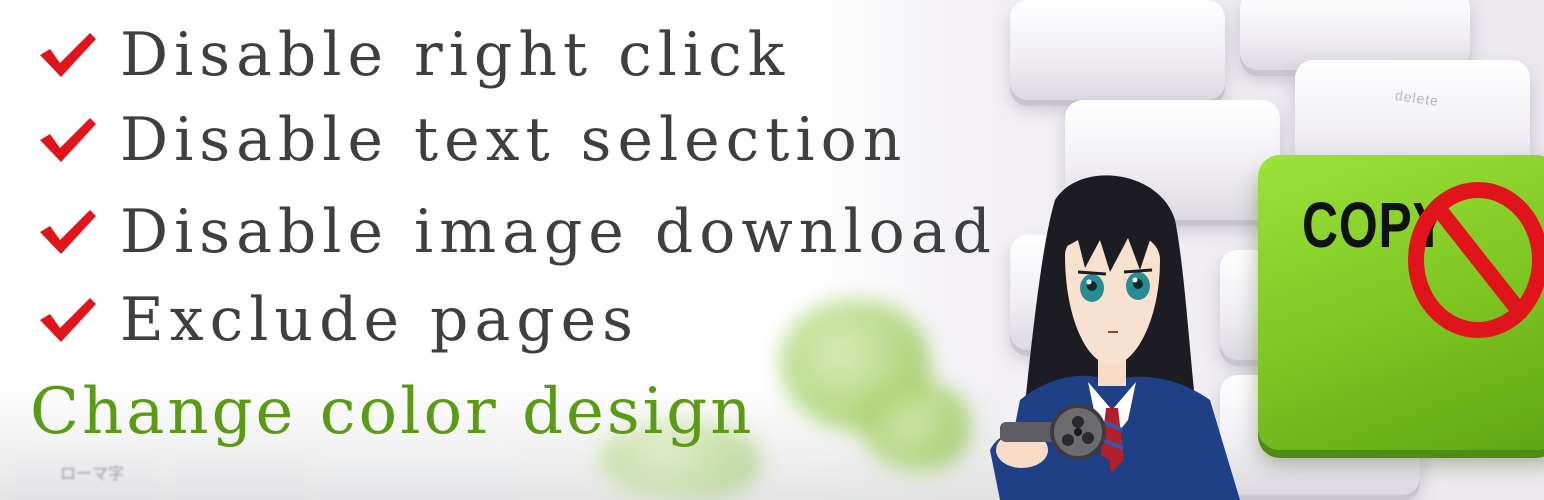  Describe the element at coordinates (1476, 260) in the screenshot. I see `no-sign-icon` at that location.